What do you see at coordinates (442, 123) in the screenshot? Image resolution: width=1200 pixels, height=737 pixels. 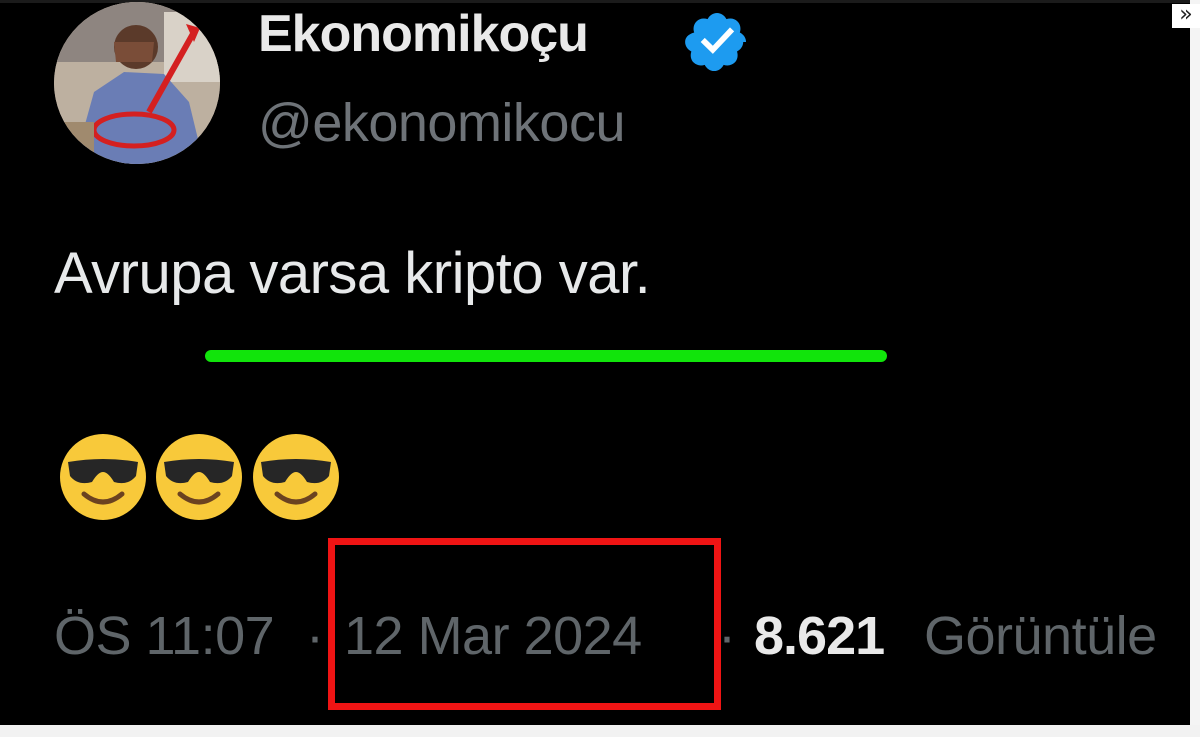 I see `user-handle: @ekonomikocu` at bounding box center [442, 123].